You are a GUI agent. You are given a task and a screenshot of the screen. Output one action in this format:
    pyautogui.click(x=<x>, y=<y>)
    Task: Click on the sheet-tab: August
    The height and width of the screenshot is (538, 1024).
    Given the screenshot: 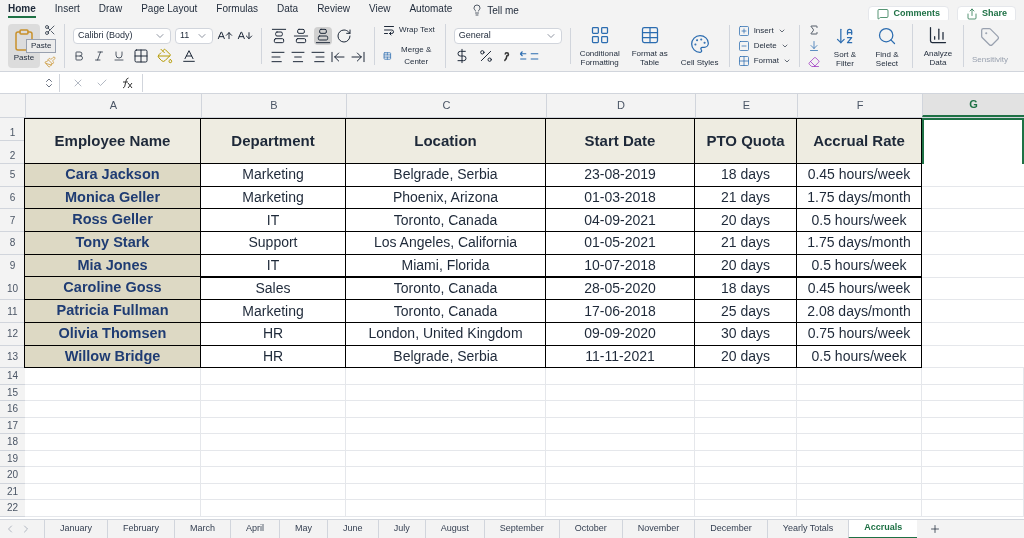 What is the action you would take?
    pyautogui.click(x=454, y=528)
    